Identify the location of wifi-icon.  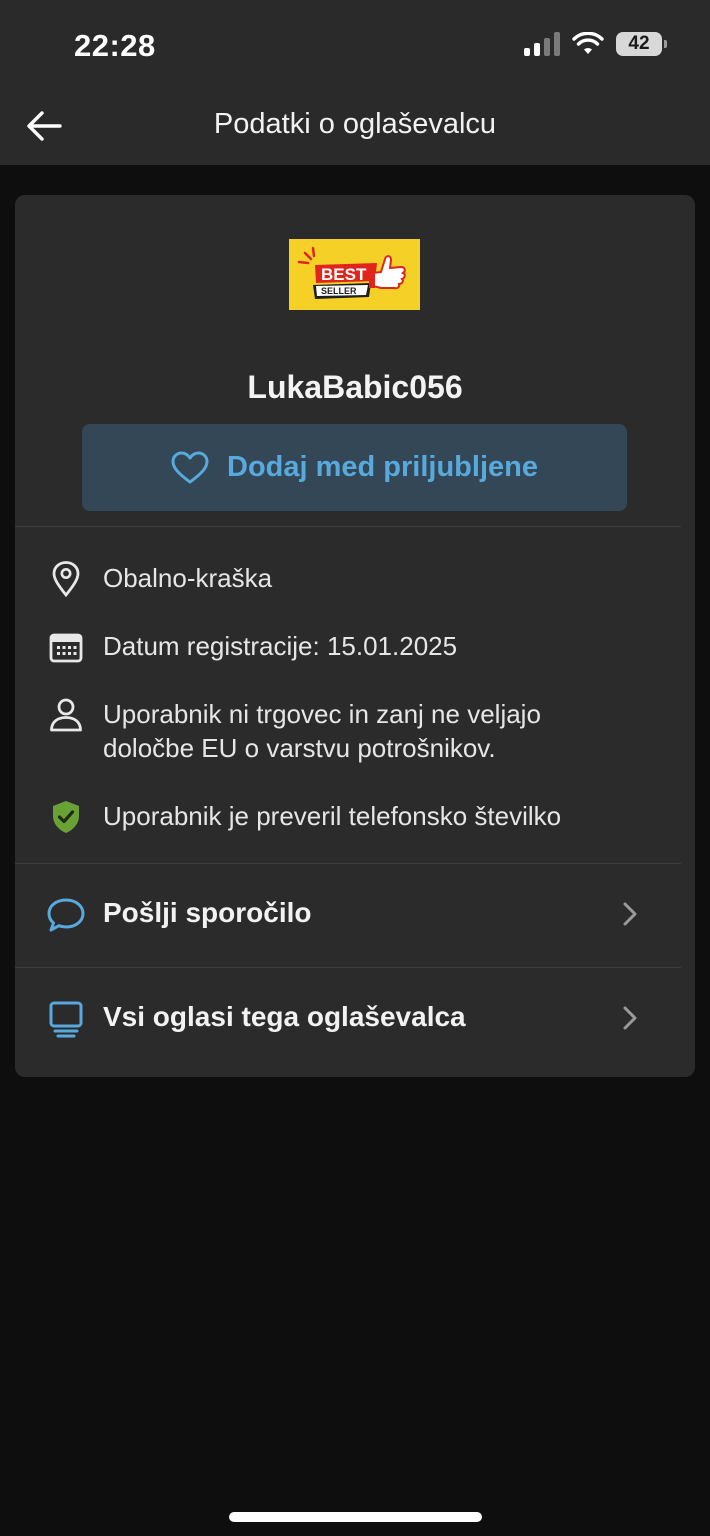
(588, 43).